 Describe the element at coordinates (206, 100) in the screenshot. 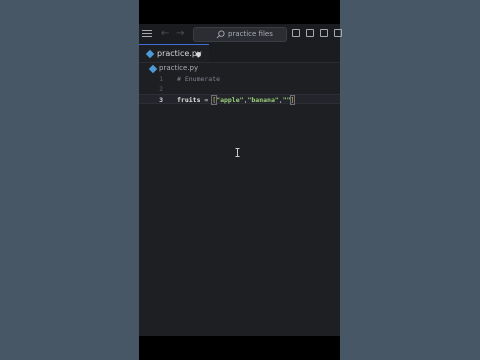

I see `operator: =` at that location.